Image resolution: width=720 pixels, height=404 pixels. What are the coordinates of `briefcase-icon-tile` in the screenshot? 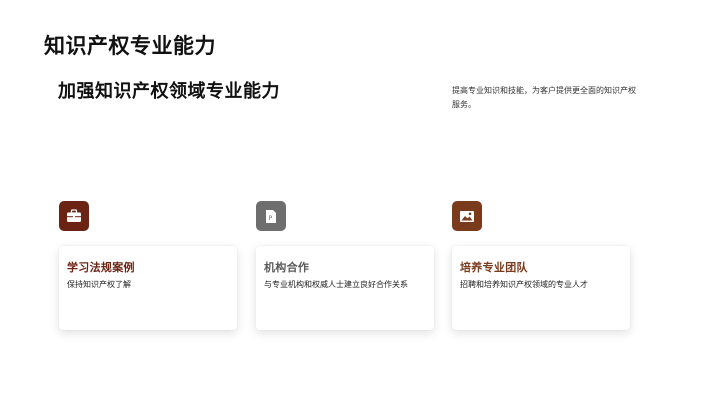 It's located at (74, 216).